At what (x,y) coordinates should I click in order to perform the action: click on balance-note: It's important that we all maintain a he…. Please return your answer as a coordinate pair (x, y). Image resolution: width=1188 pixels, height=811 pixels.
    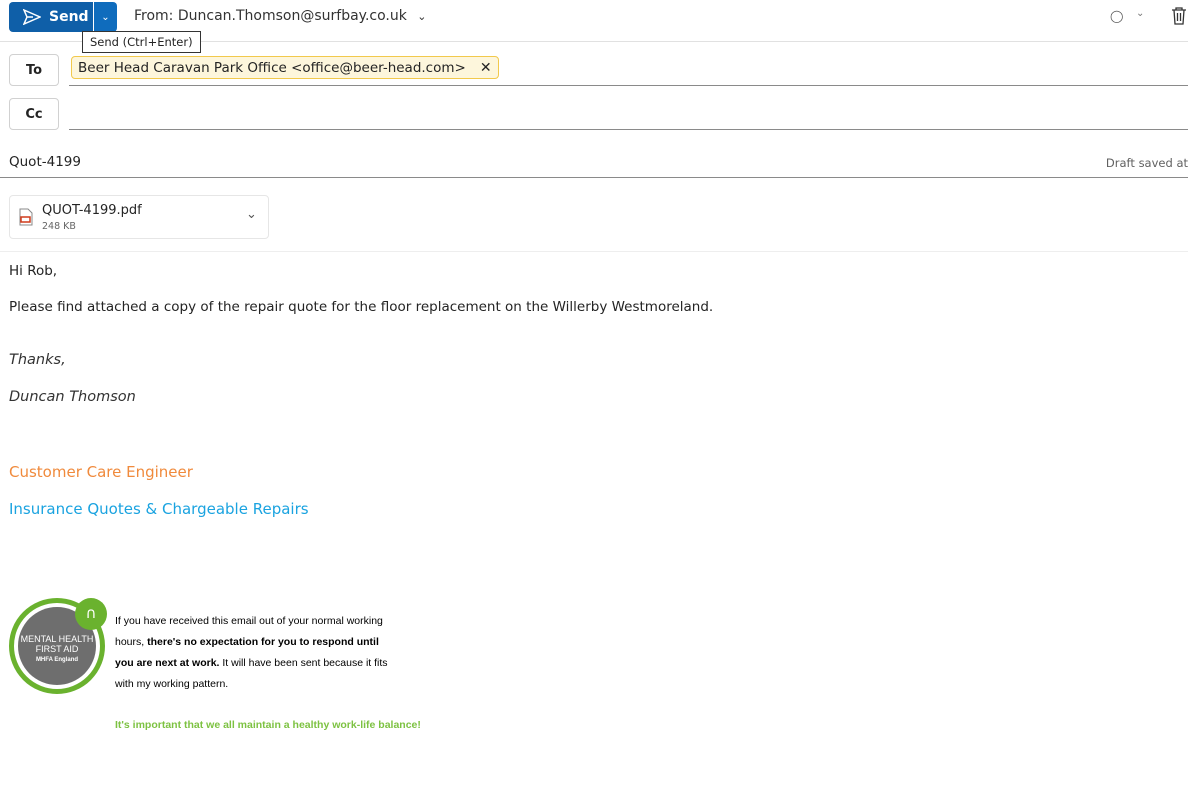
    Looking at the image, I should click on (268, 725).